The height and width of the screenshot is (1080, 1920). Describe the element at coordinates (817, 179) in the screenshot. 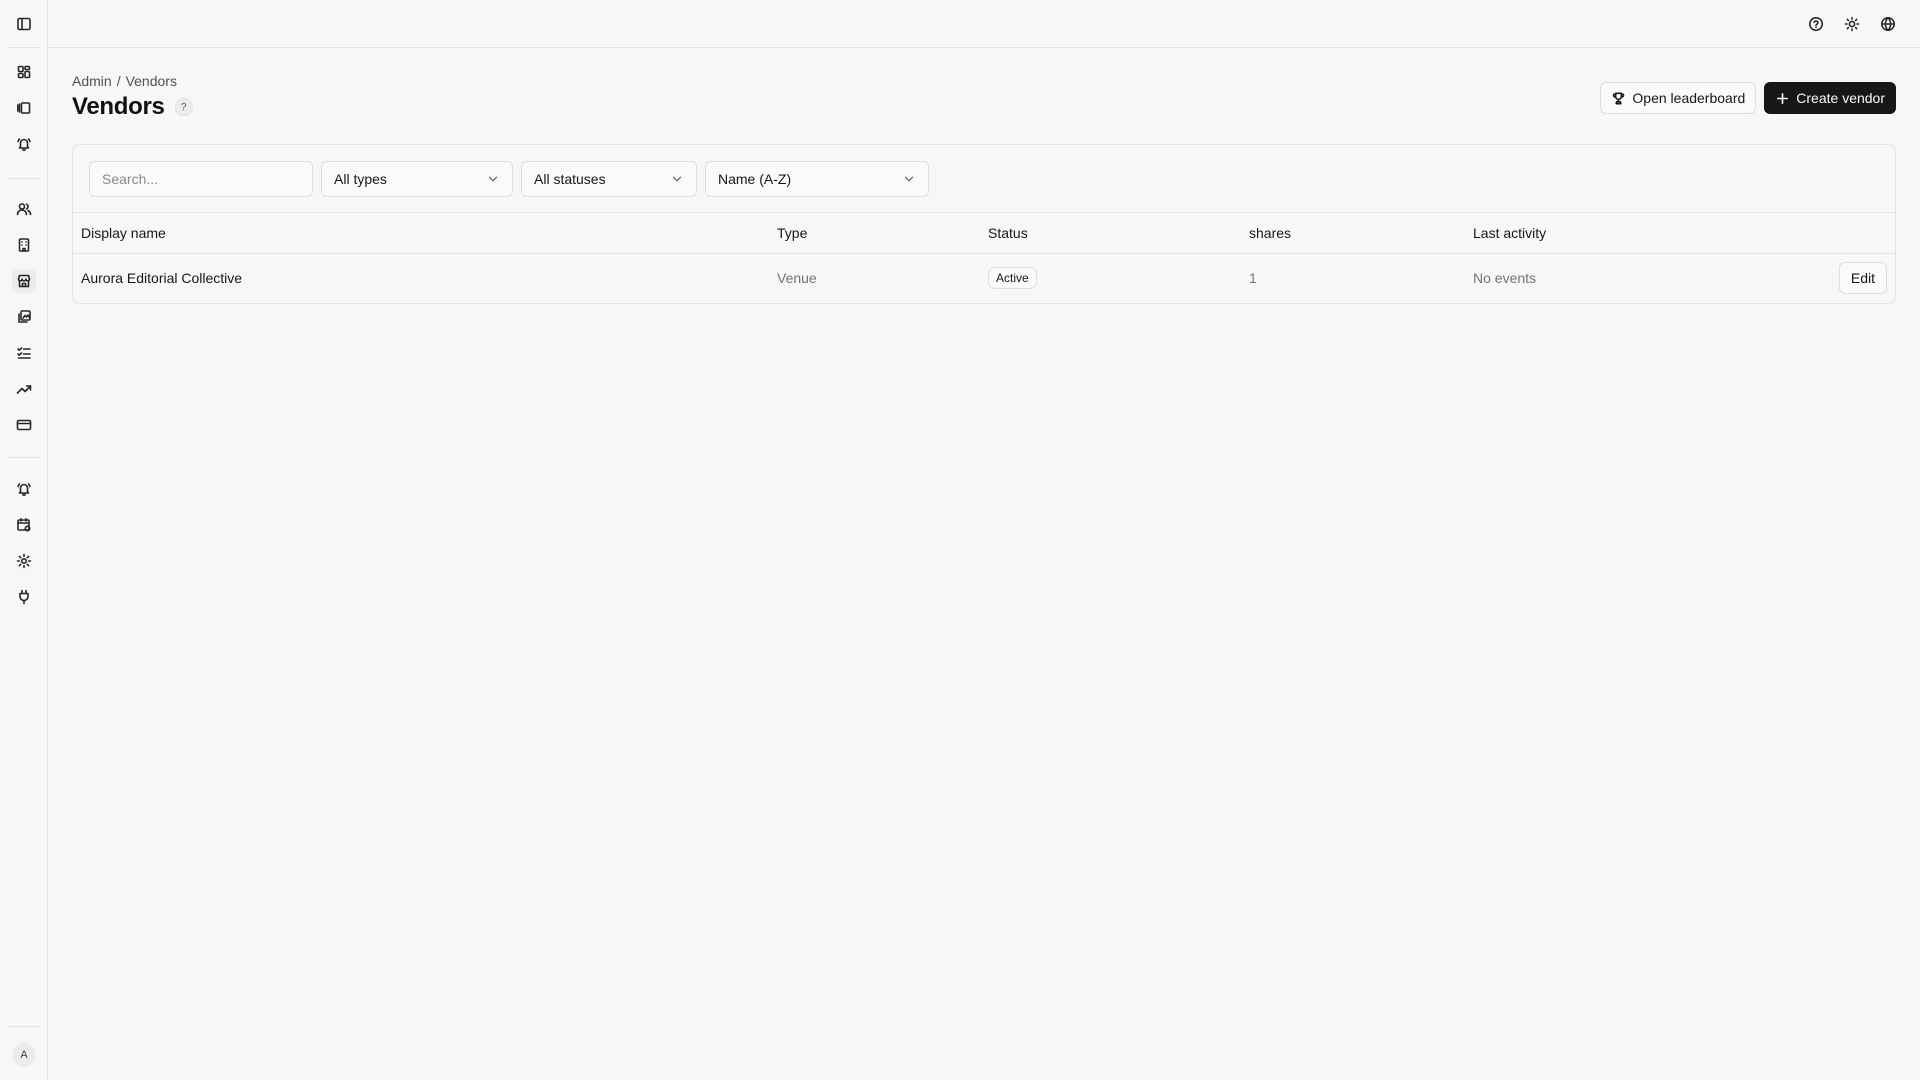

I see `sort-select: Name (A-Z)` at that location.